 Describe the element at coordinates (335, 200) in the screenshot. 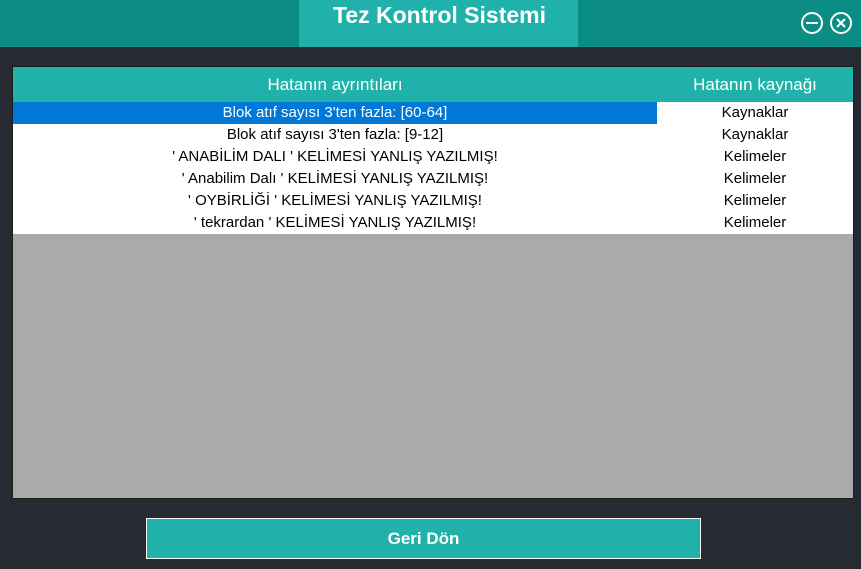

I see `cell-error-detail: ' OYBİRLİĞİ ' KELİMESİ YANLIŞ YAZILMIŞ!` at that location.